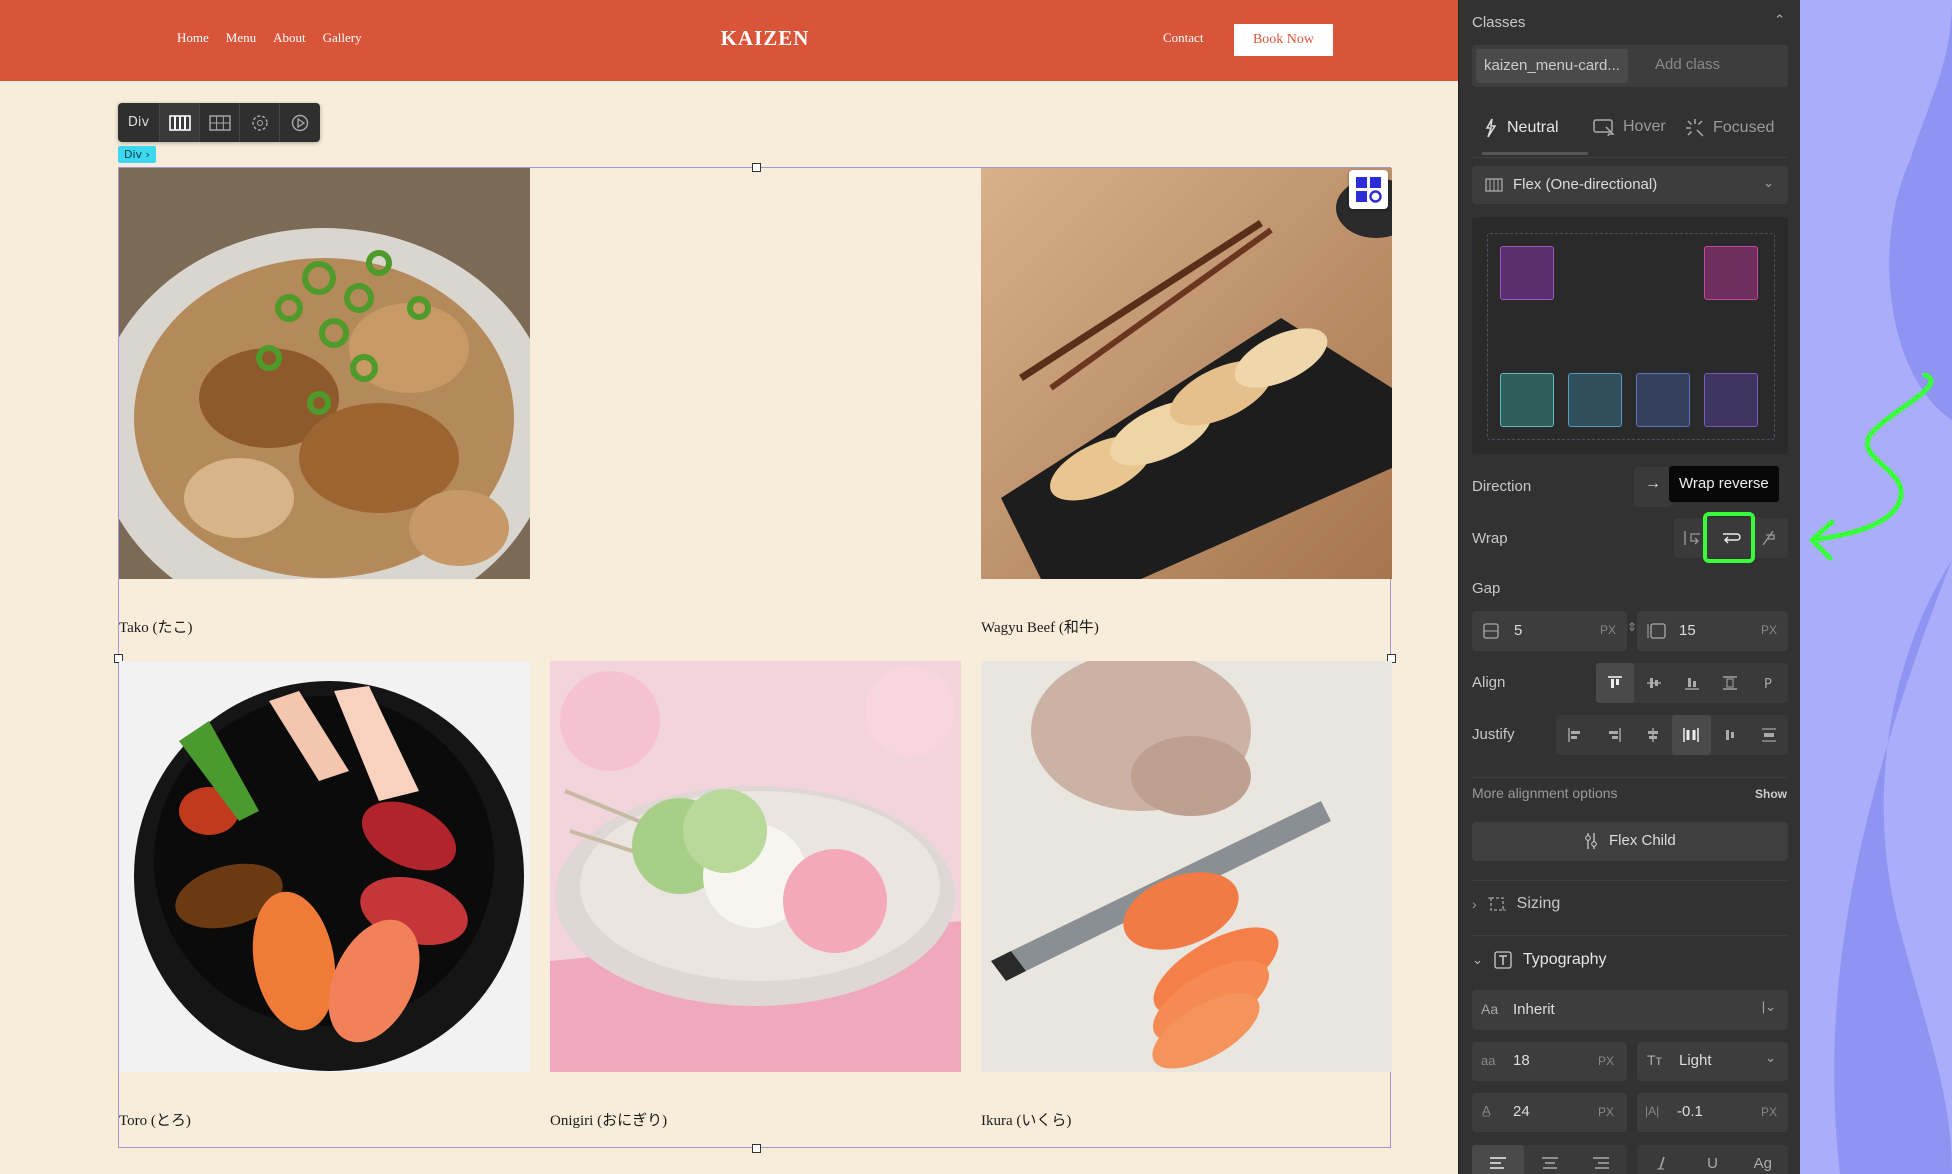 The image size is (1952, 1174). Describe the element at coordinates (300, 122) in the screenshot. I see `interaction-icon` at that location.